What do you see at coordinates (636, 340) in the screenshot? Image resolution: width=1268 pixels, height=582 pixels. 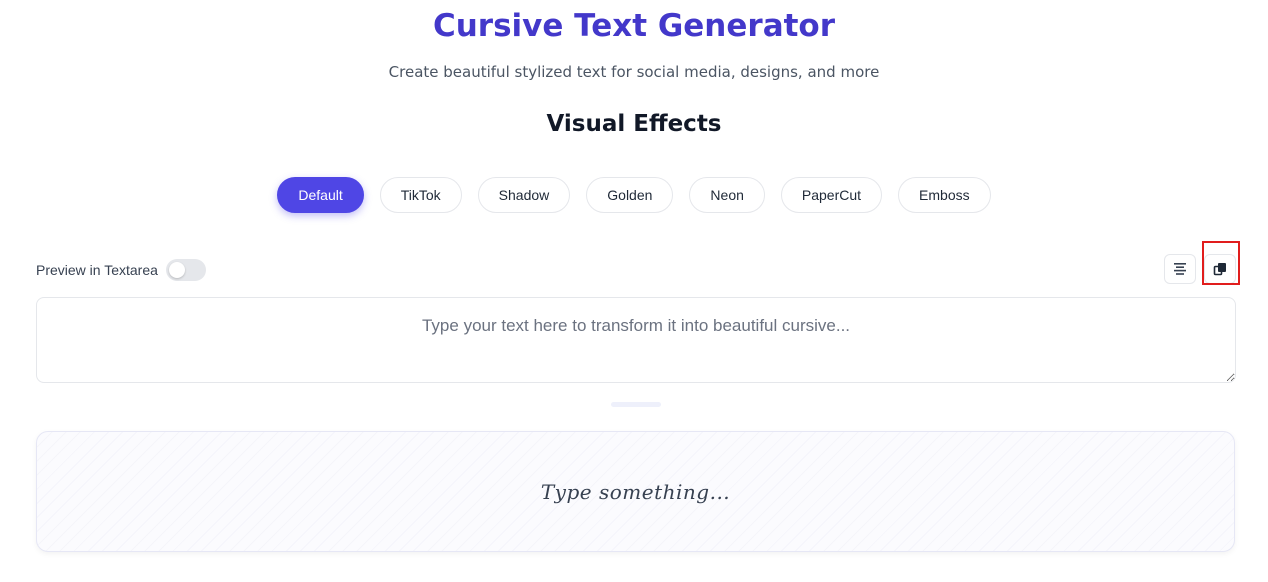 I see `text-input` at bounding box center [636, 340].